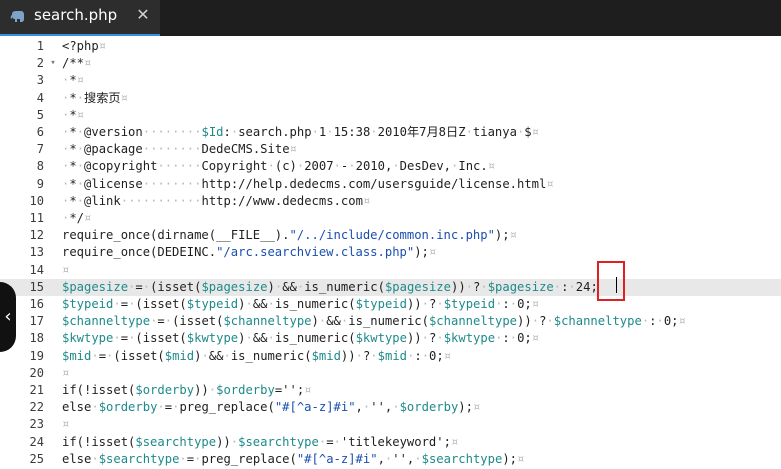 The width and height of the screenshot is (781, 469). What do you see at coordinates (40, 132) in the screenshot?
I see `line-number: 6` at bounding box center [40, 132].